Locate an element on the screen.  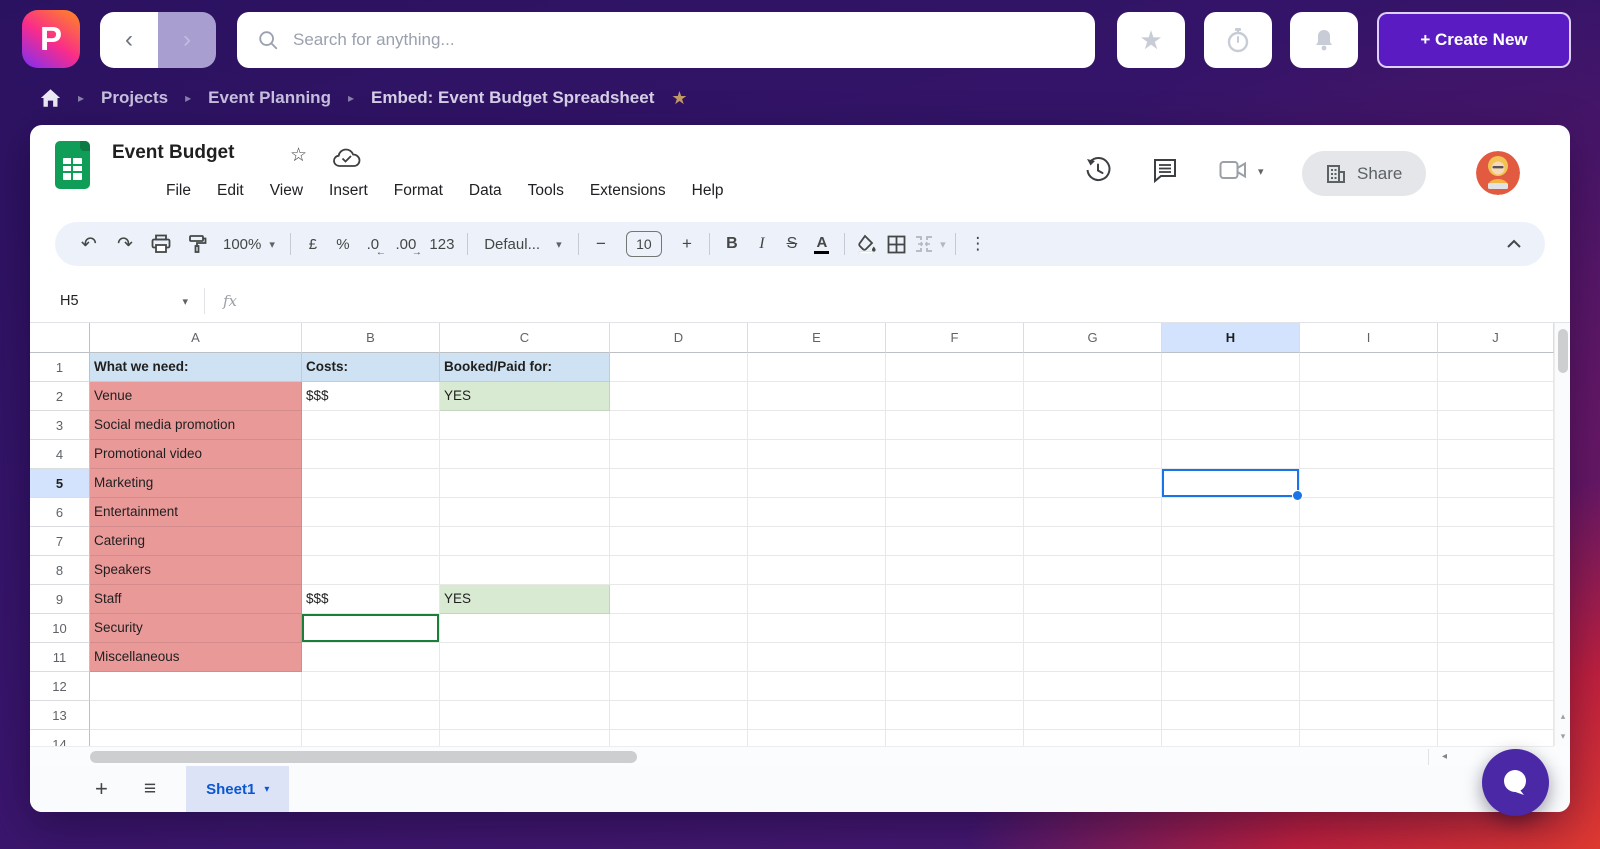
cell-H3 is located at coordinates (1231, 425).